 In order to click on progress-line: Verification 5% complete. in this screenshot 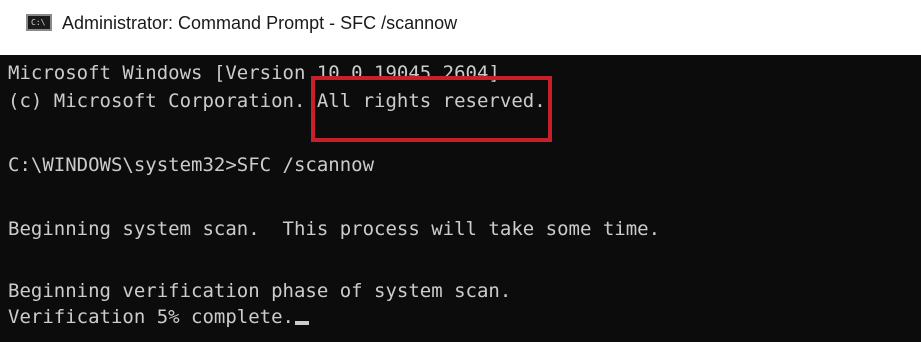, I will do `click(158, 317)`.